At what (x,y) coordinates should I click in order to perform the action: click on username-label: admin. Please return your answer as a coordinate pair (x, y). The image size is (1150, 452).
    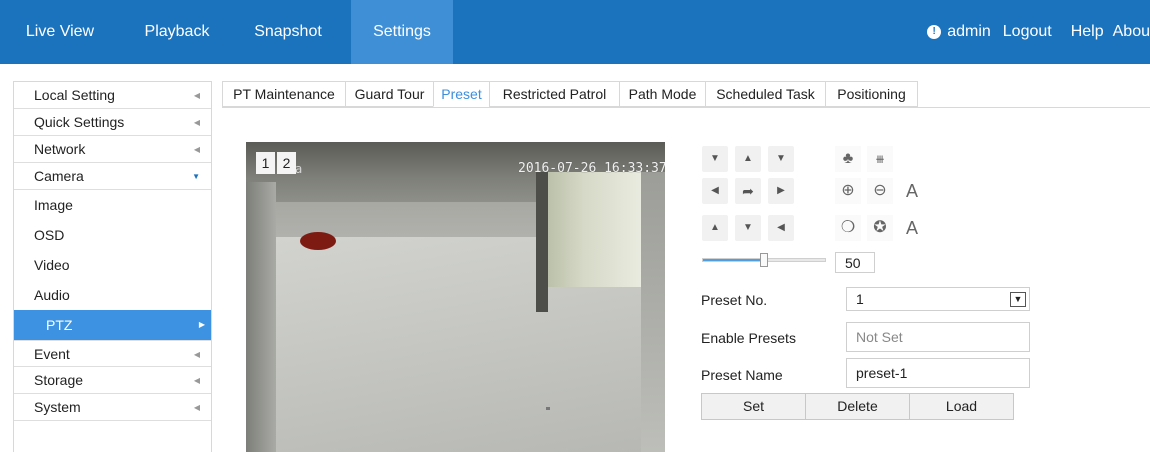
    Looking at the image, I should click on (969, 31).